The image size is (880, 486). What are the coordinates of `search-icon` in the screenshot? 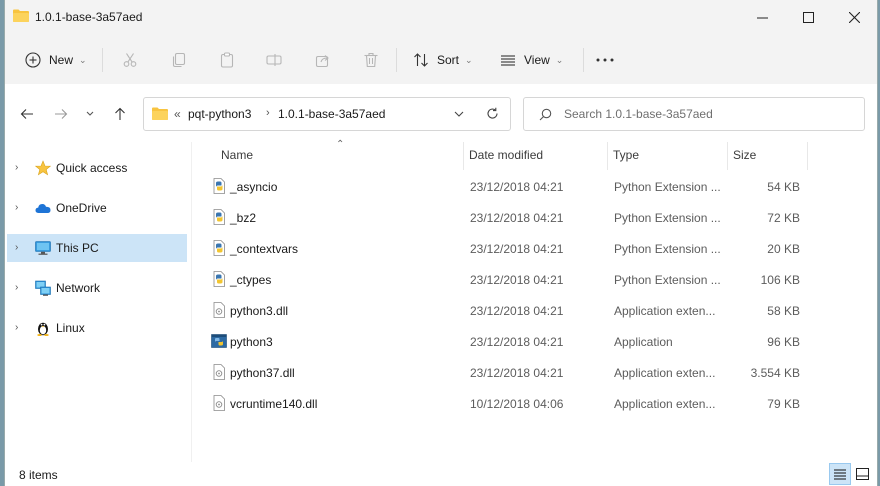 It's located at (545, 114).